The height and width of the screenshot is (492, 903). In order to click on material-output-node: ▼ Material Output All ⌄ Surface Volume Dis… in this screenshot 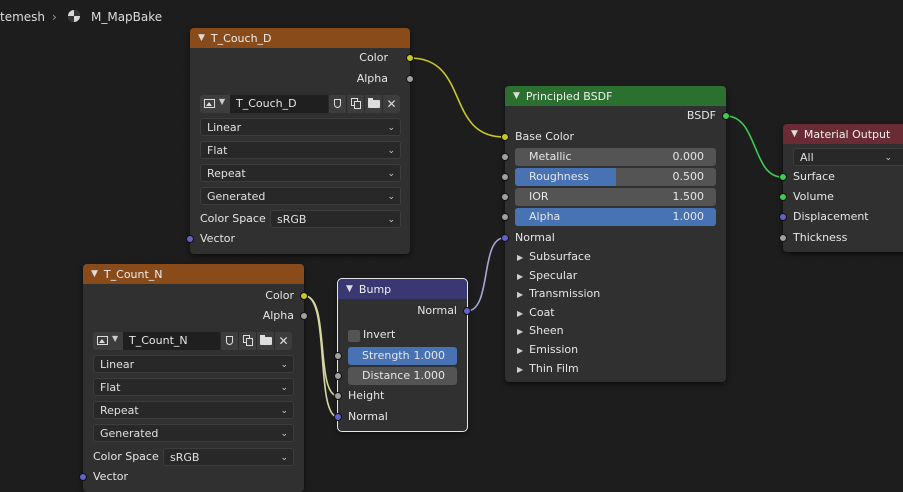, I will do `click(841, 188)`.